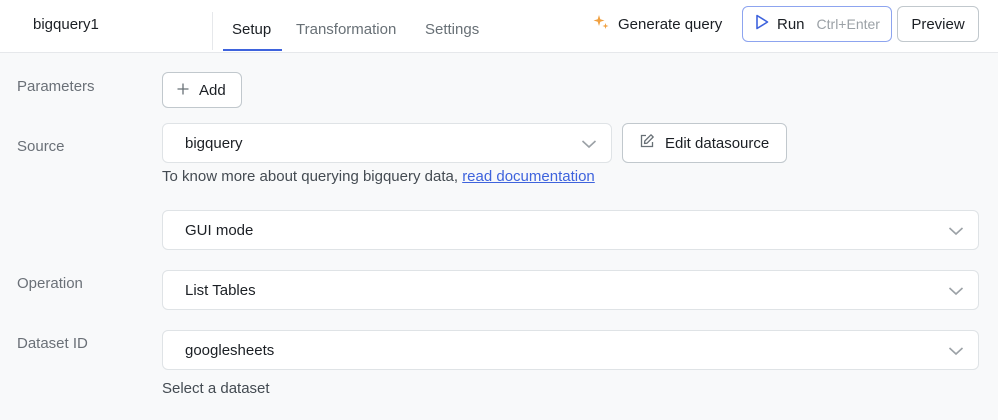 This screenshot has width=998, height=420. I want to click on edit-datasource-button: Edit datasource, so click(704, 143).